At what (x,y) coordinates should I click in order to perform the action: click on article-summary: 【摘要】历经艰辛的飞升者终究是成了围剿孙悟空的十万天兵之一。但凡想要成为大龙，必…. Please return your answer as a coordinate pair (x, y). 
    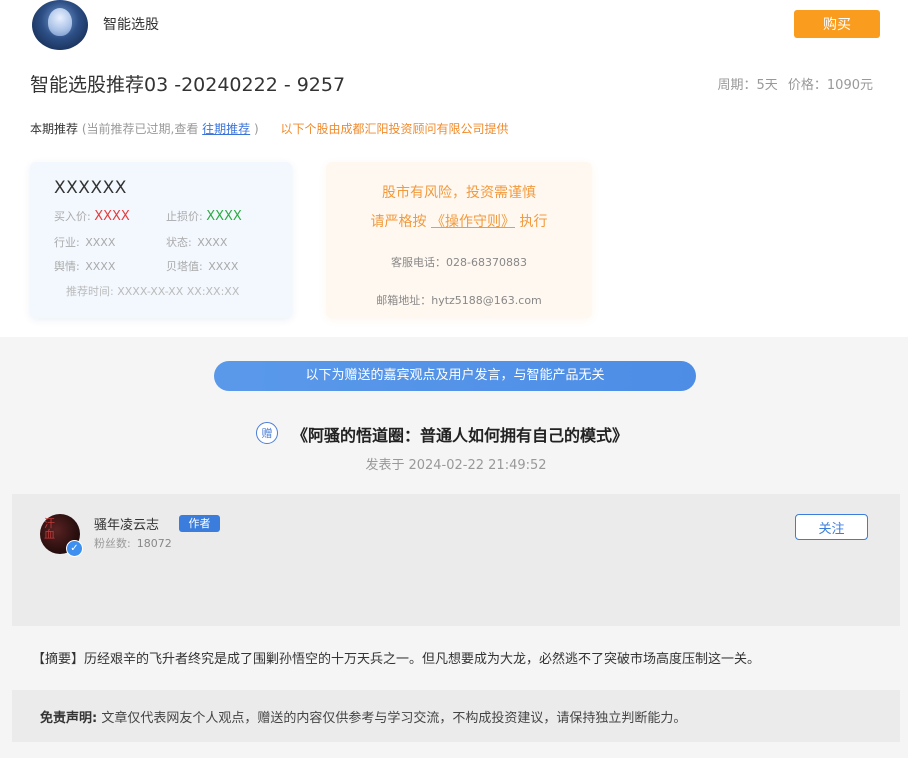
    Looking at the image, I should click on (396, 659).